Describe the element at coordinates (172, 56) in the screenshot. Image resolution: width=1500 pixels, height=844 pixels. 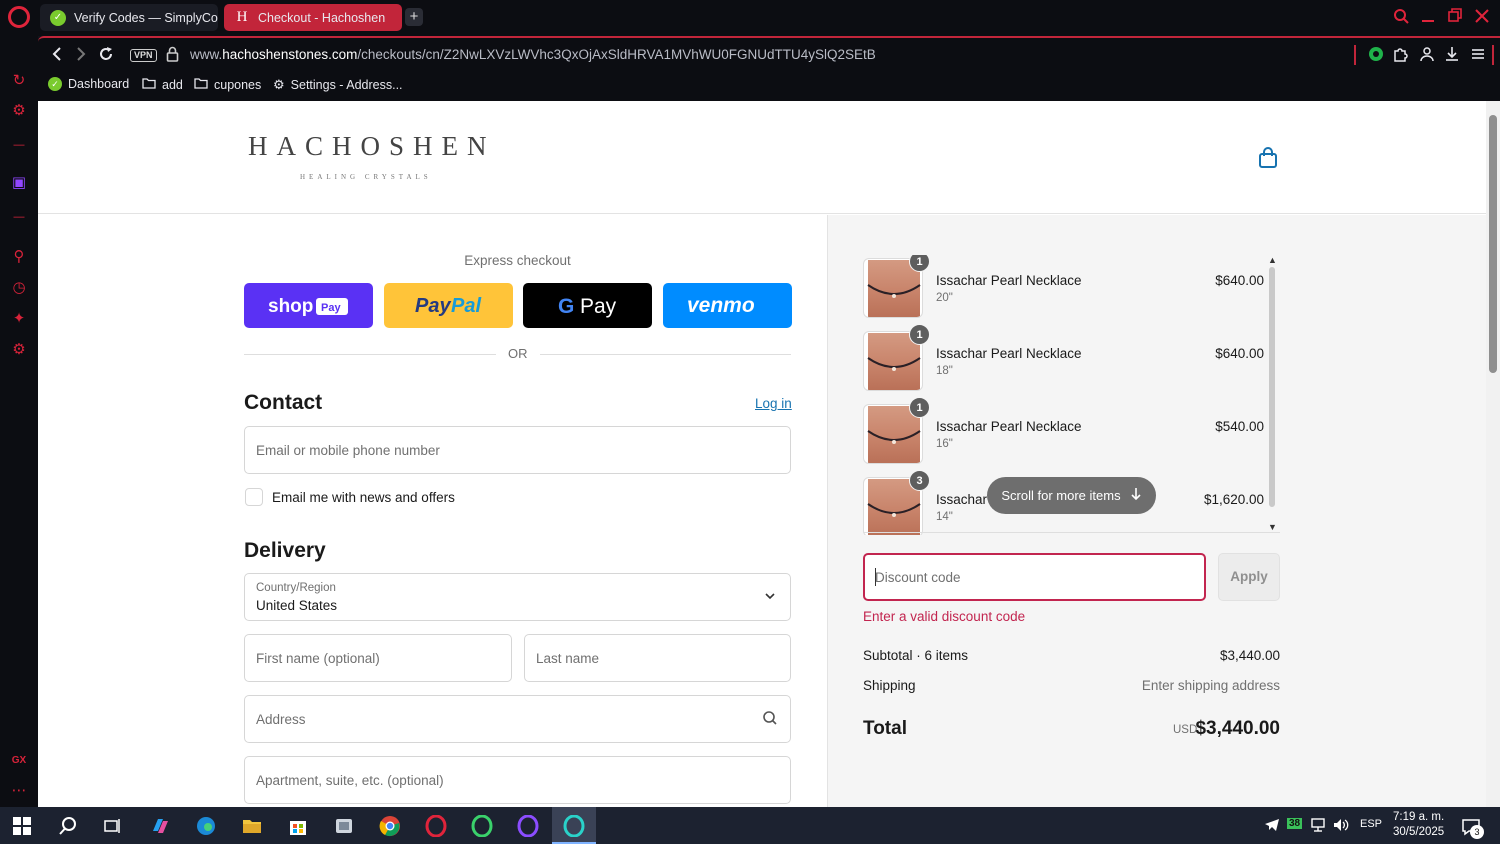
I see `lock-icon` at that location.